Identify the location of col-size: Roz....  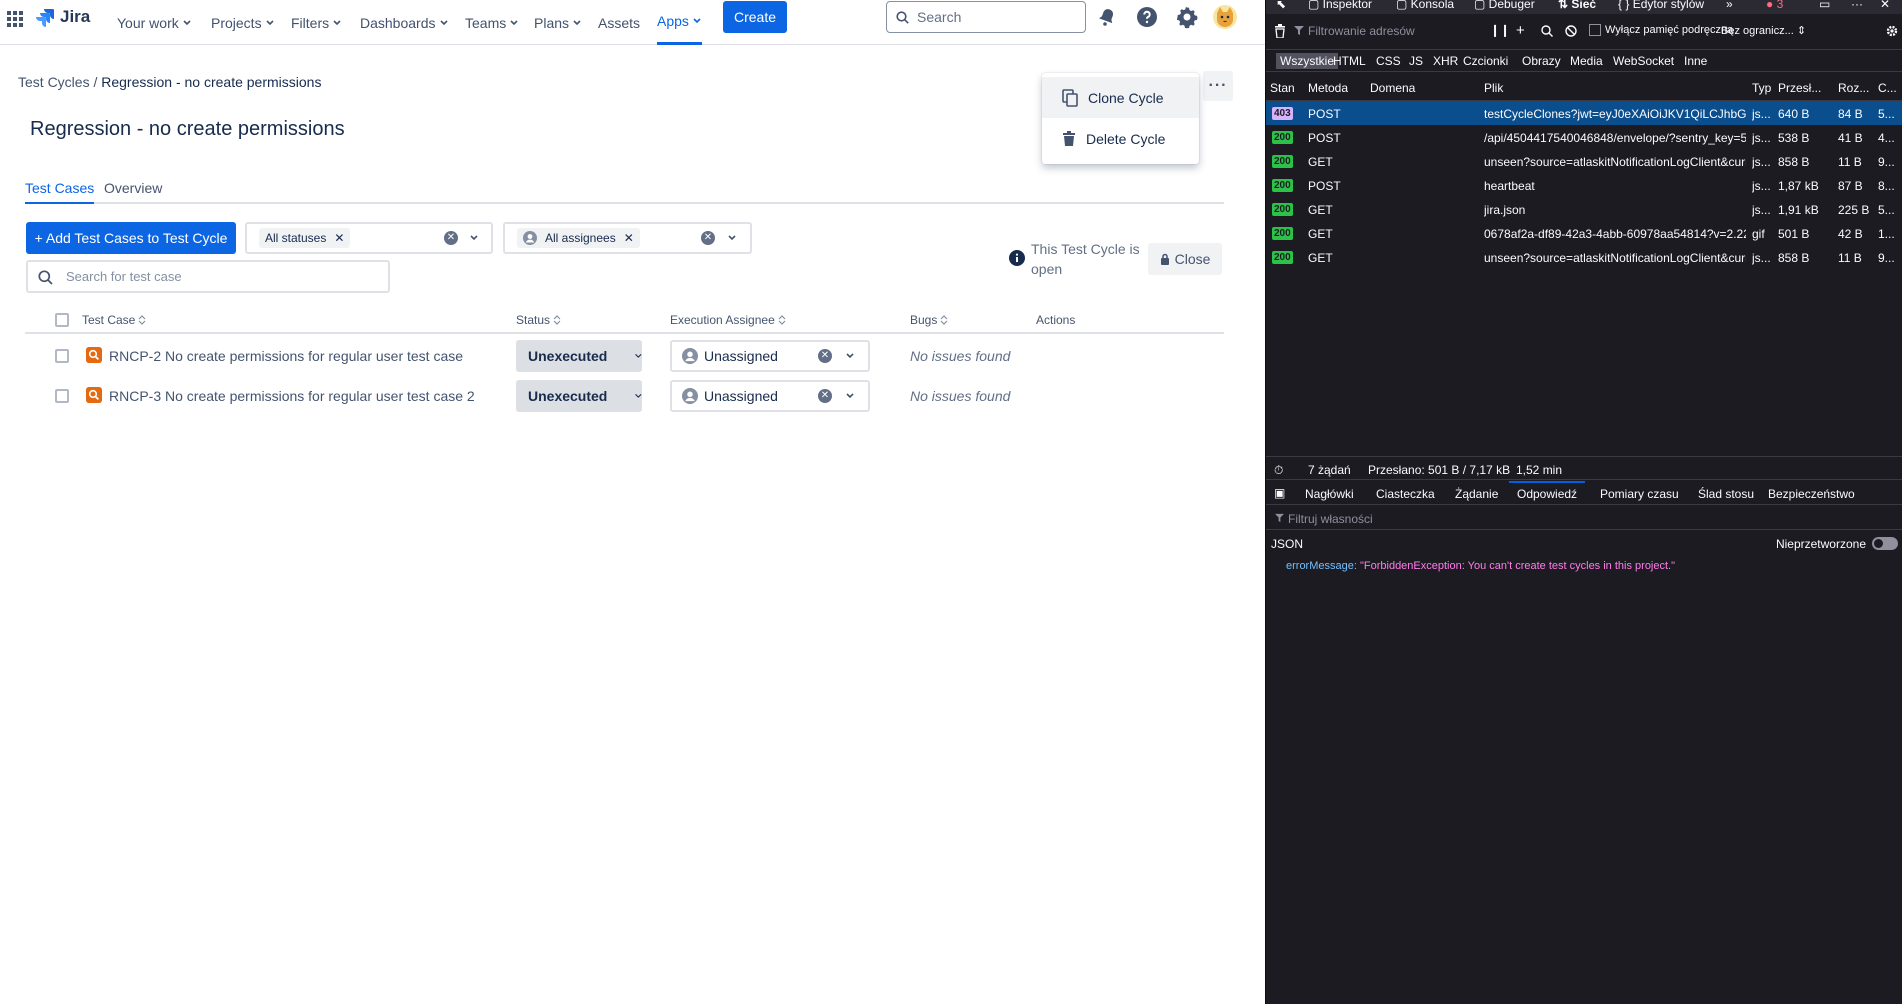
(1853, 88).